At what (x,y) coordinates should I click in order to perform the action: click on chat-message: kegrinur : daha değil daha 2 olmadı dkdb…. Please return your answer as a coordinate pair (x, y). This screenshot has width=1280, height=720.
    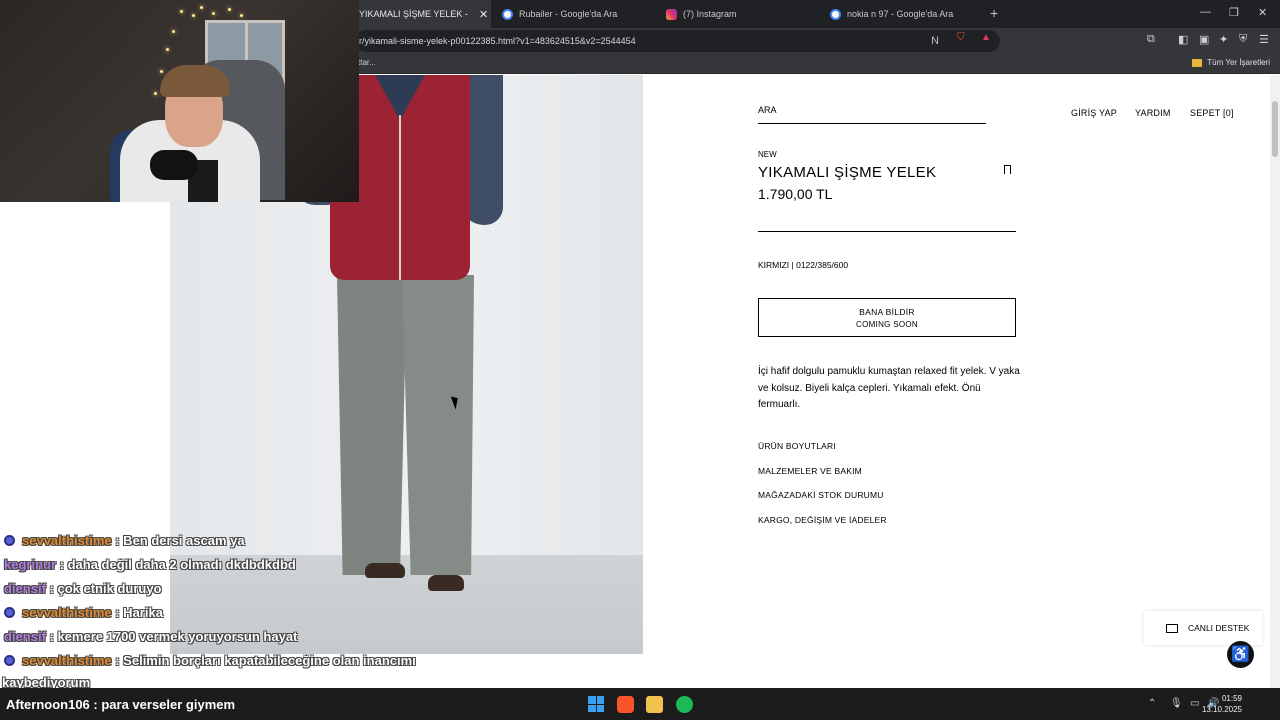
    Looking at the image, I should click on (150, 564).